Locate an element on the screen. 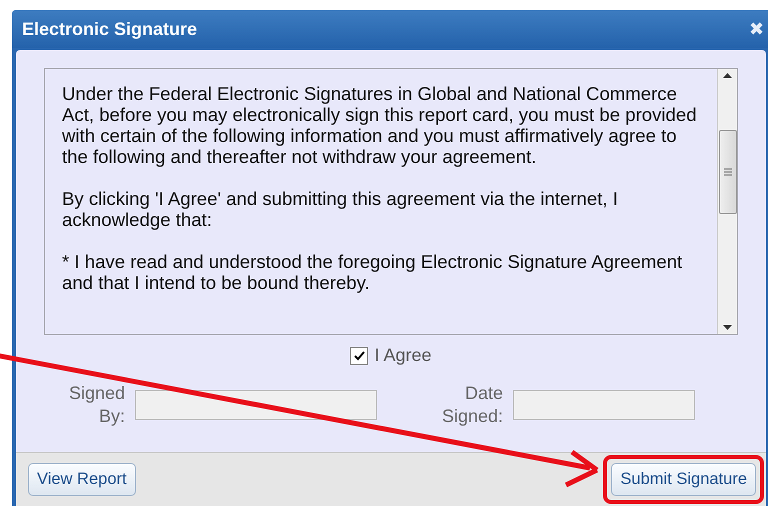  view-report-button: View Report is located at coordinates (82, 479).